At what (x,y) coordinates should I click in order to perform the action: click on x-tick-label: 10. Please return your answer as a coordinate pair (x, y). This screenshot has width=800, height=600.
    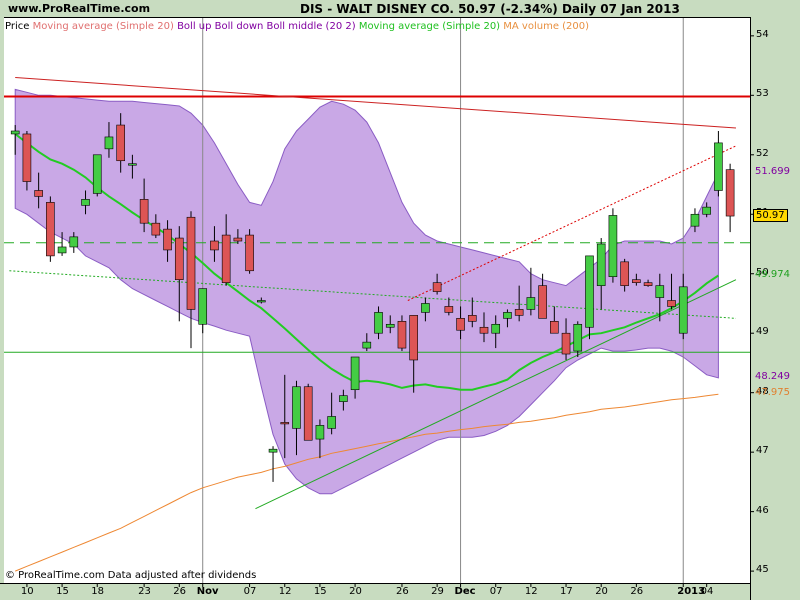
    Looking at the image, I should click on (27, 591).